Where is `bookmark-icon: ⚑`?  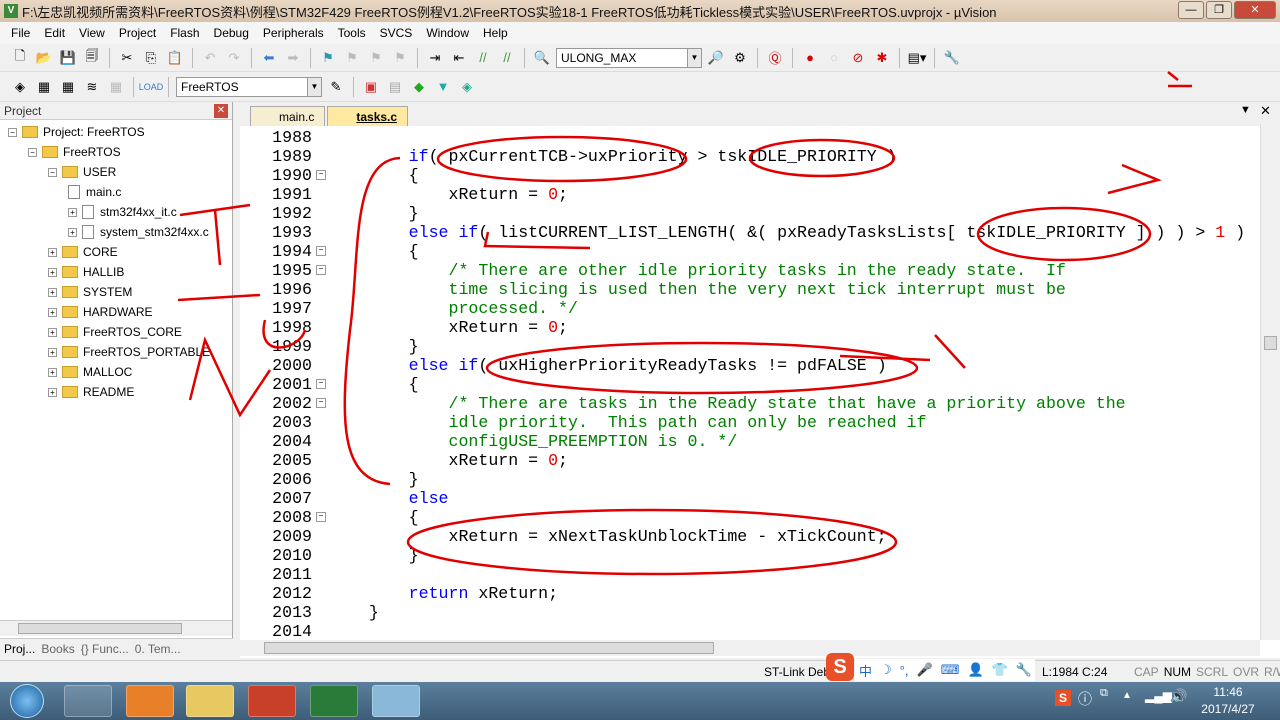
bookmark-icon: ⚑ is located at coordinates (328, 58).